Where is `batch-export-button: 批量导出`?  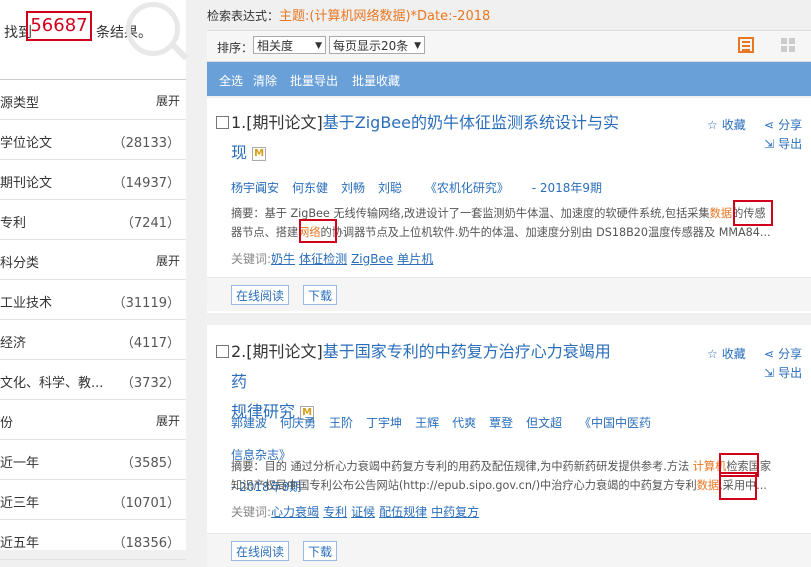
batch-export-button: 批量导出 is located at coordinates (314, 80).